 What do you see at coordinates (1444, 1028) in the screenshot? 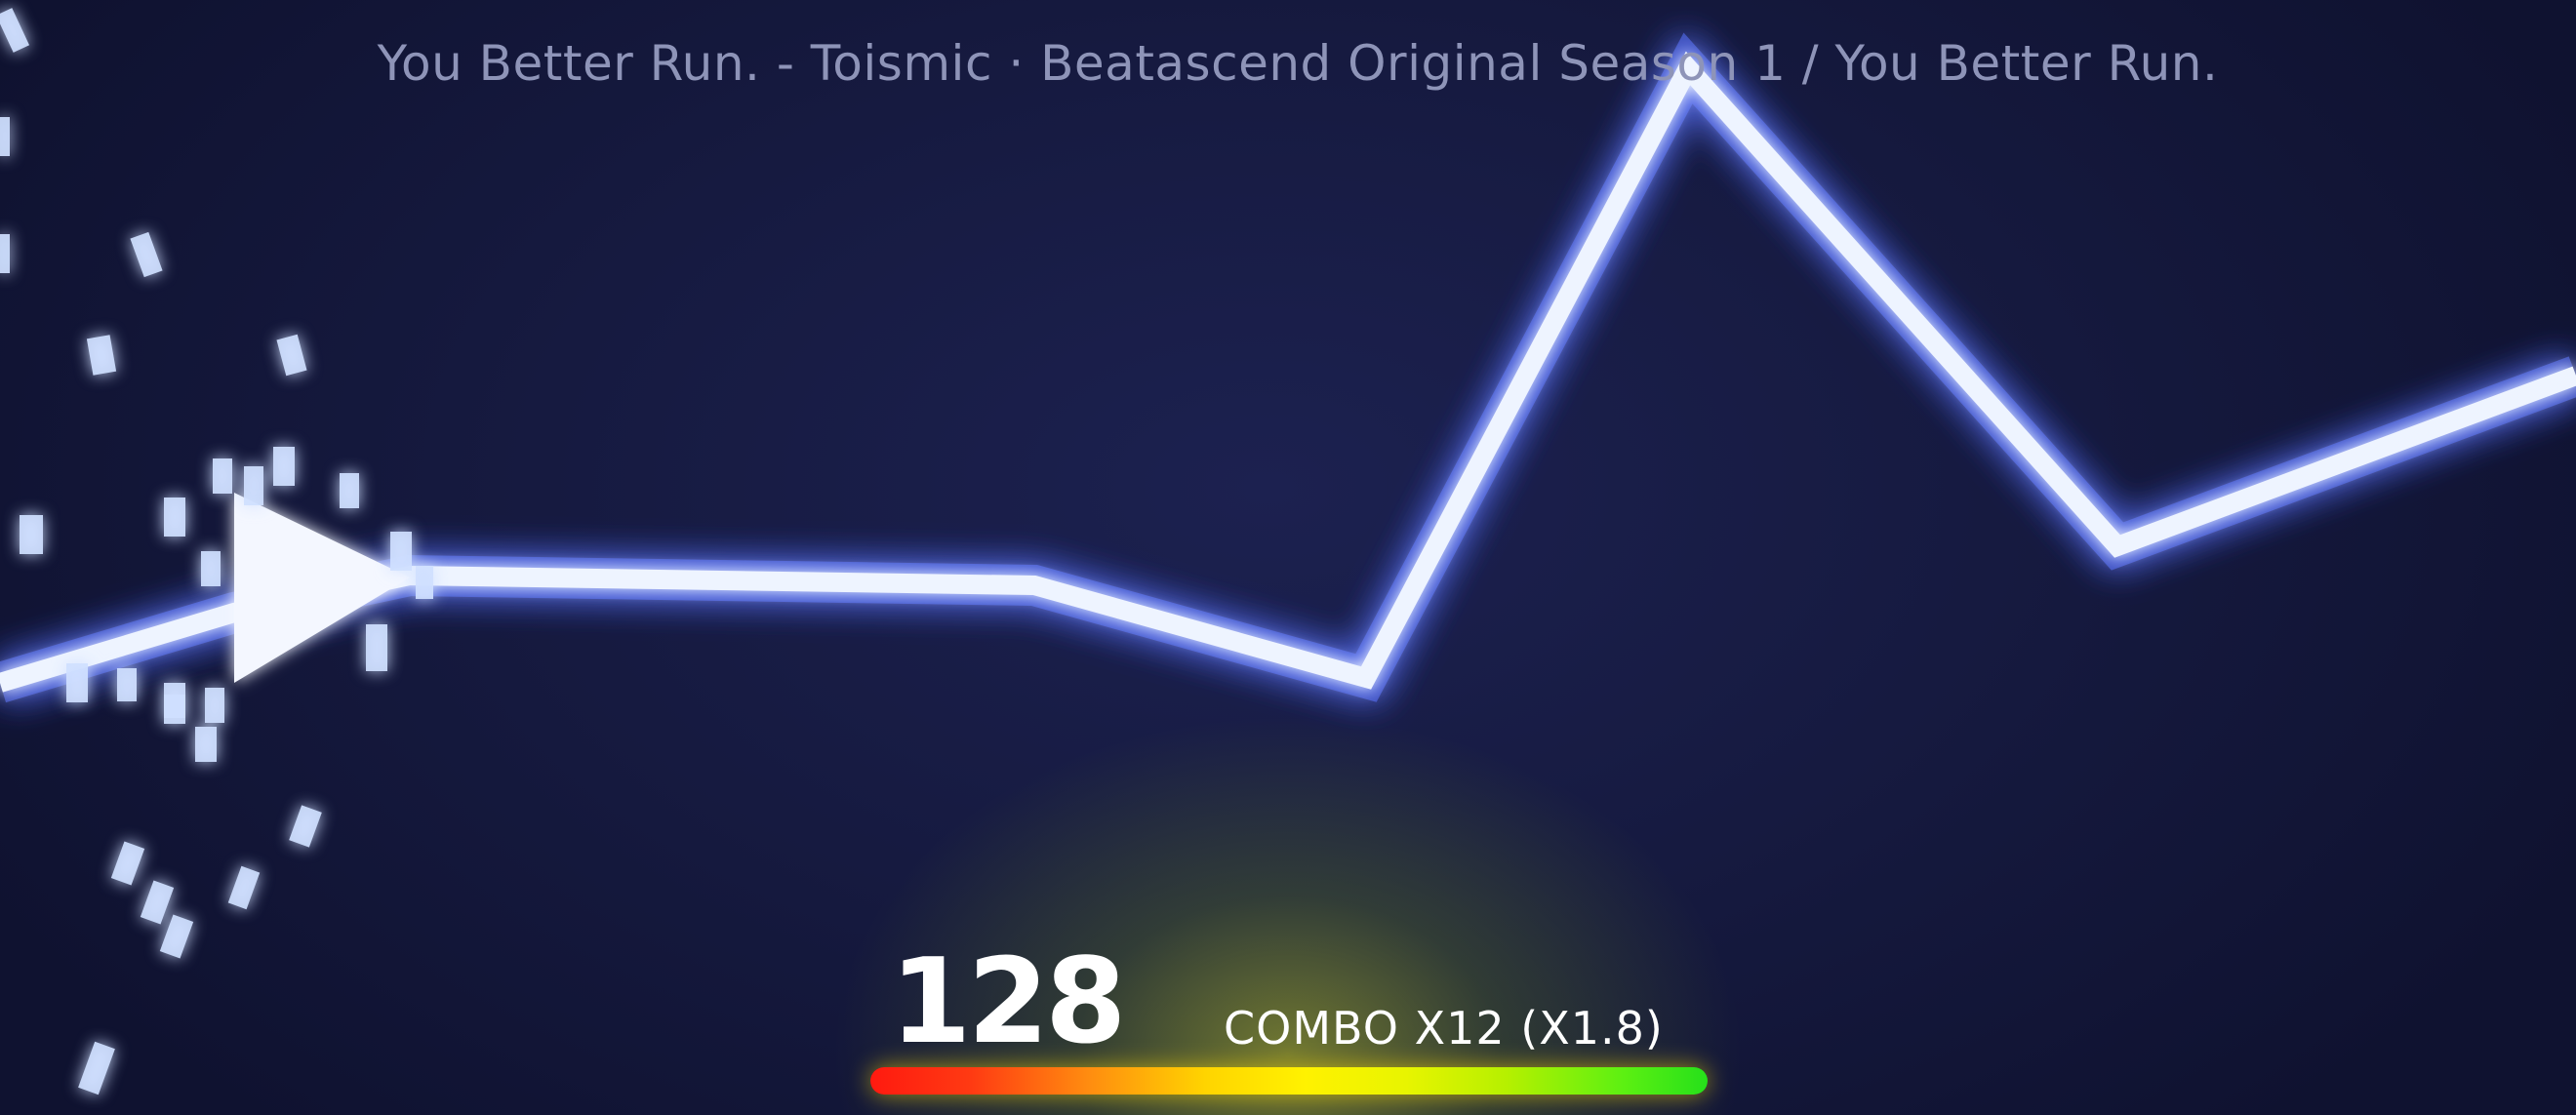
I see `combo-multiplier: COMBO X12 (X1.8)` at bounding box center [1444, 1028].